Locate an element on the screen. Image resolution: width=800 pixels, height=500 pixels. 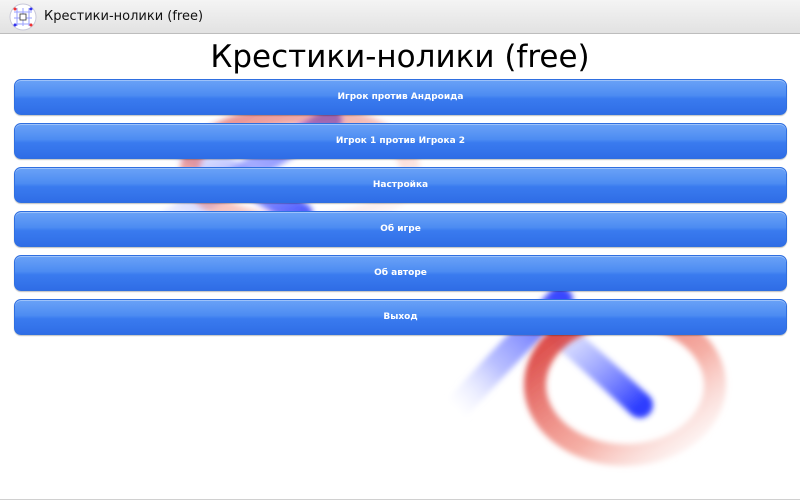
window-title: Крестики-нолики (free) is located at coordinates (124, 16).